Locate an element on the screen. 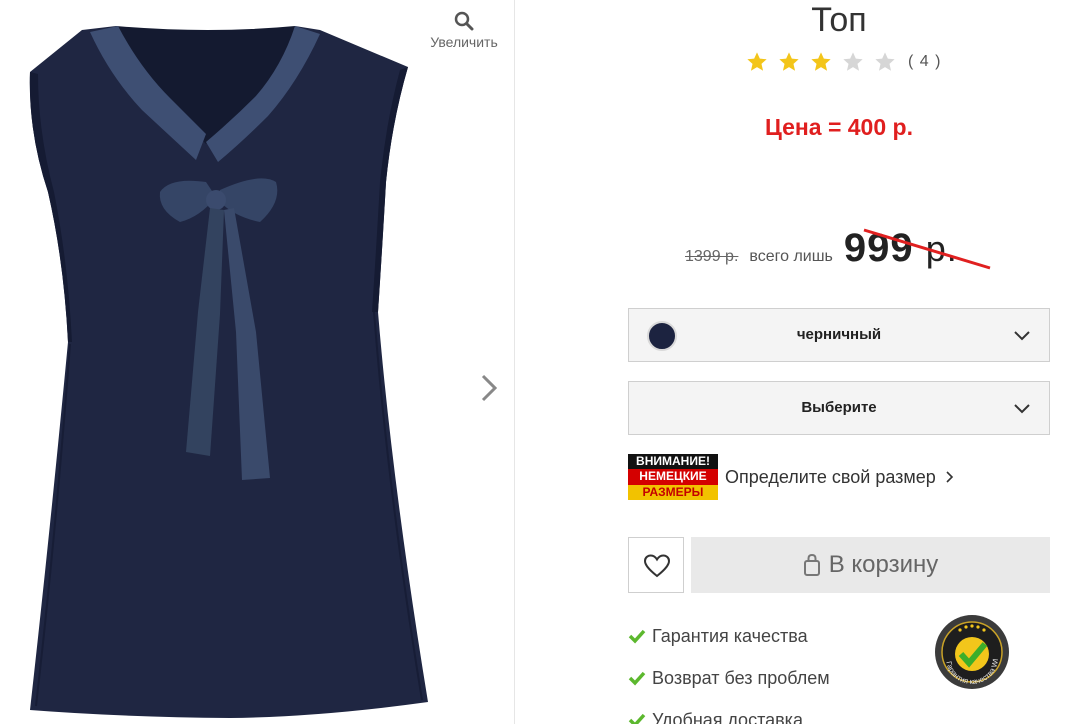 The image size is (1086, 724). badge-line: НЕМЕЦКИЕ is located at coordinates (673, 477).